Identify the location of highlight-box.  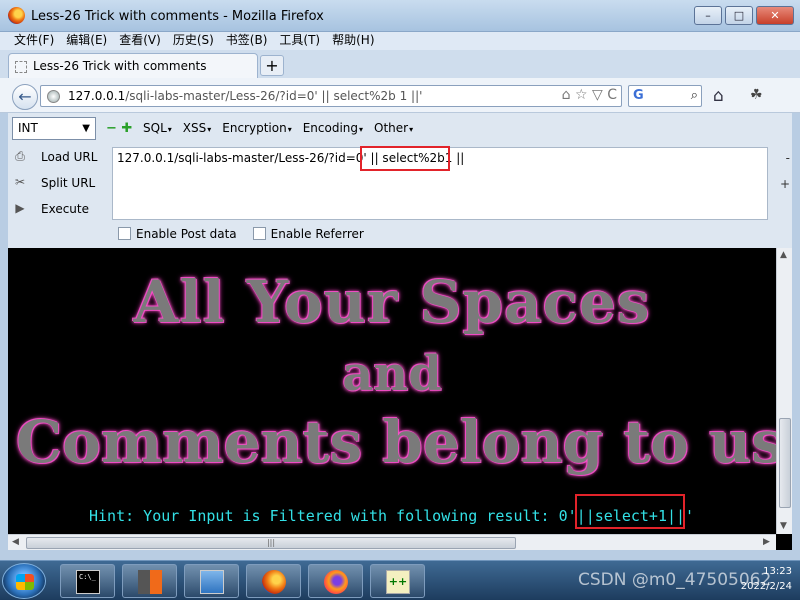
(405, 158).